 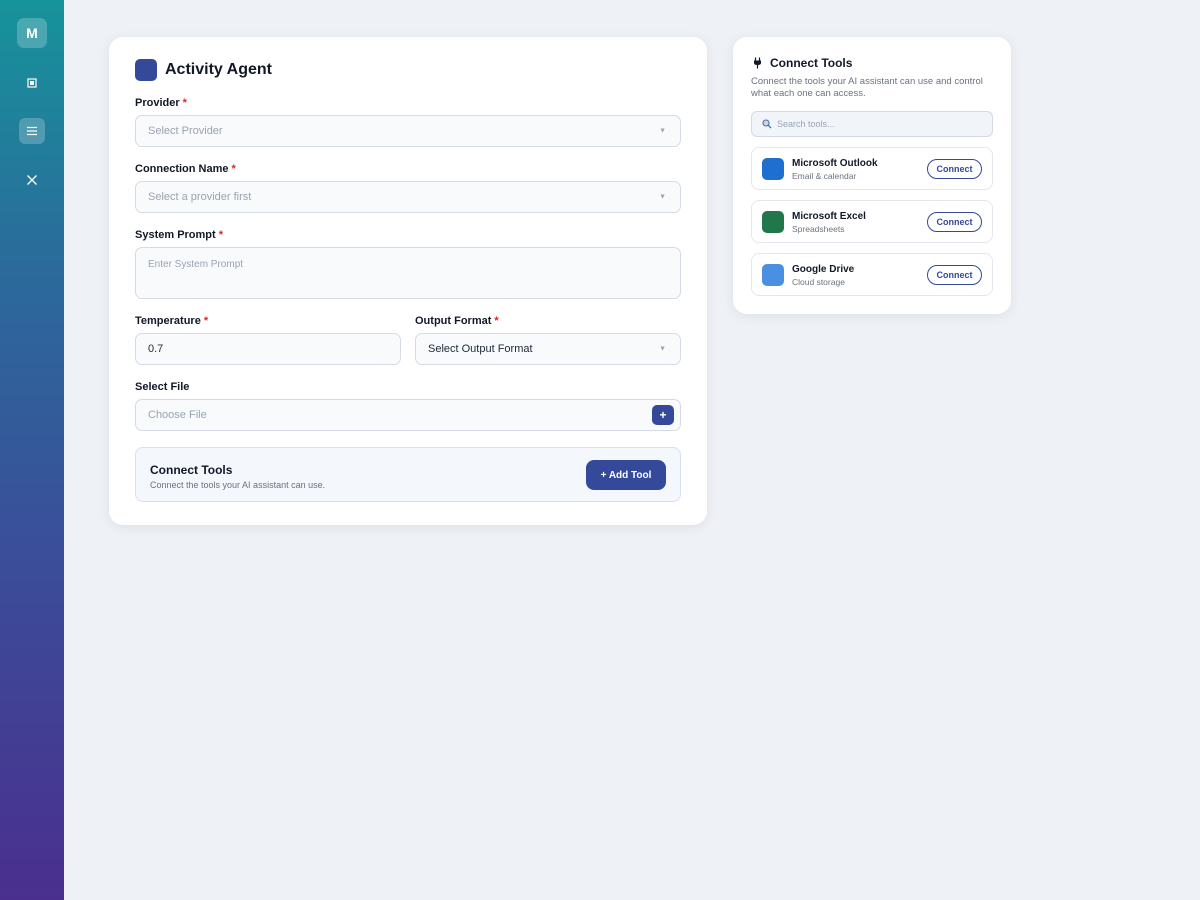 I want to click on tool-subtitle: Email & calendar, so click(x=824, y=176).